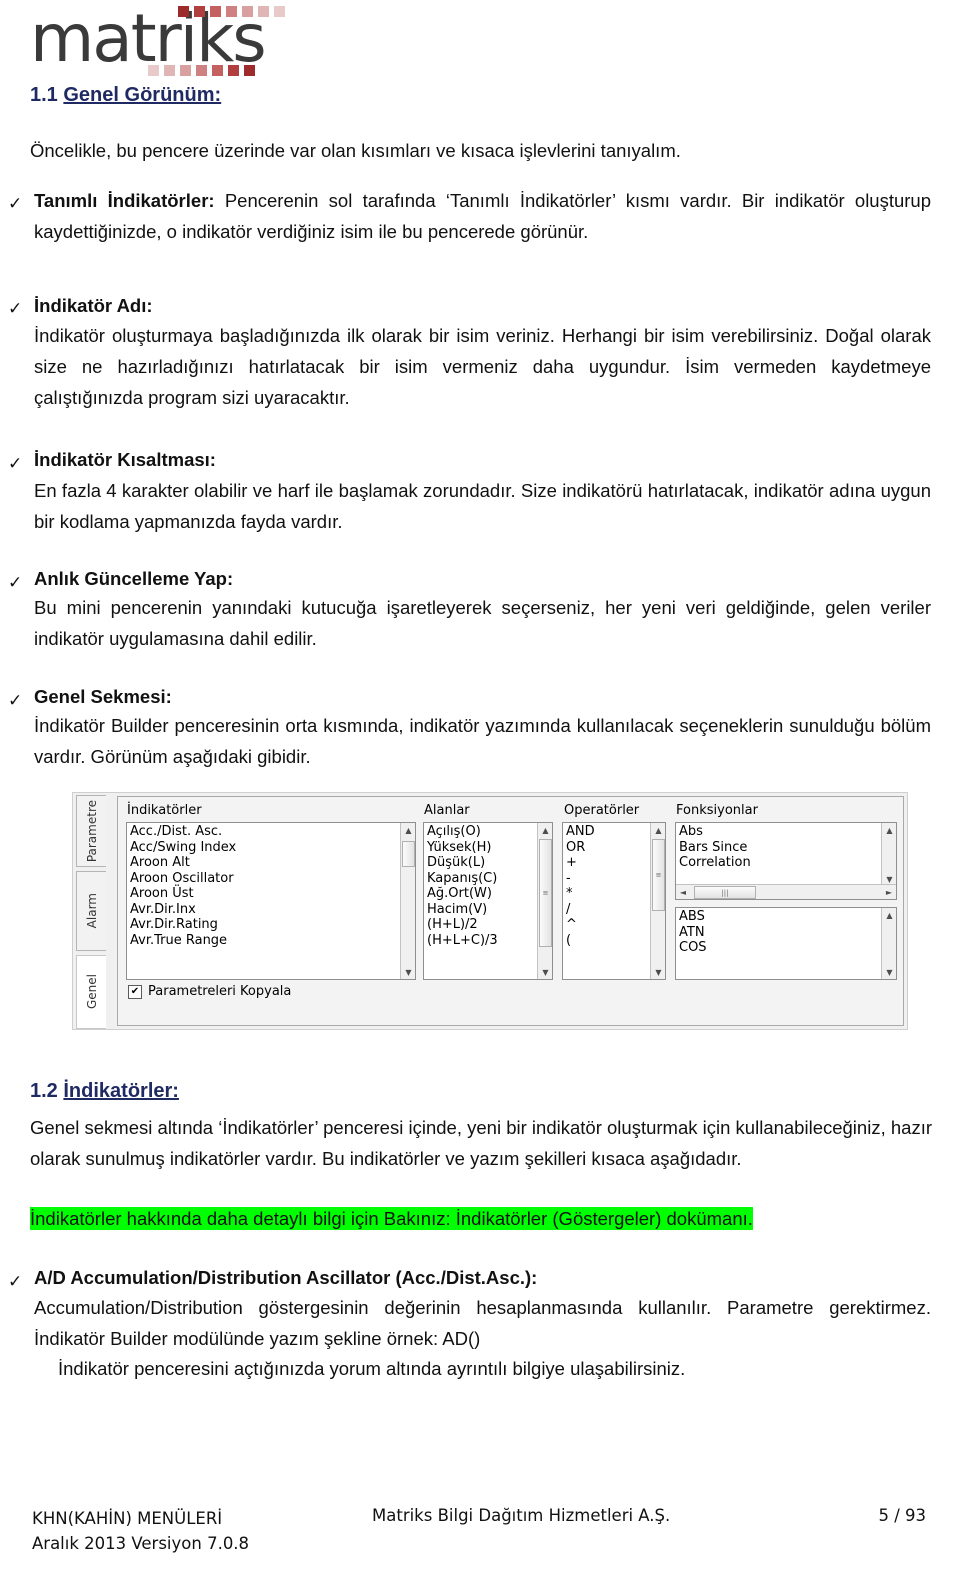  What do you see at coordinates (121, 1091) in the screenshot?
I see `section-title-1-2: İndikatörler:` at bounding box center [121, 1091].